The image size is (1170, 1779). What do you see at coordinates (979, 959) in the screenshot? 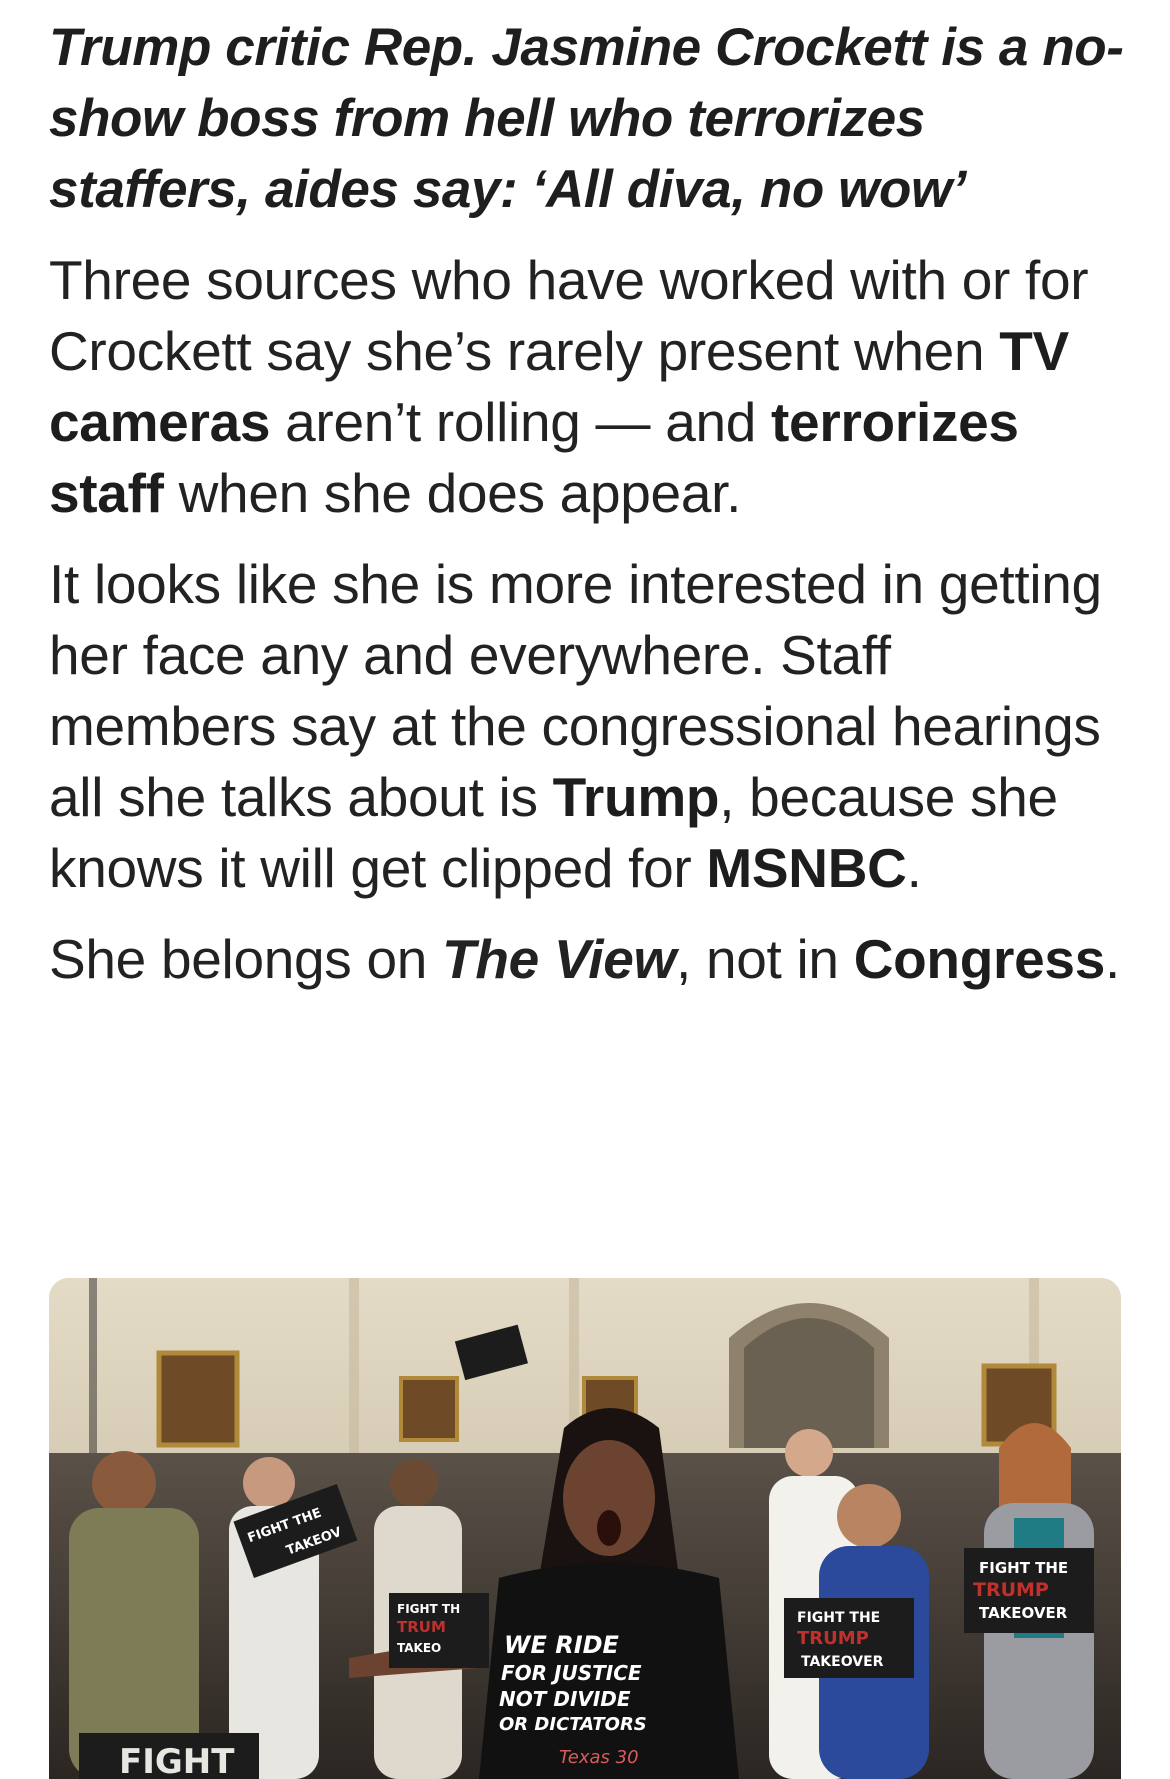
I see `p3-bold-congress: Congress` at bounding box center [979, 959].